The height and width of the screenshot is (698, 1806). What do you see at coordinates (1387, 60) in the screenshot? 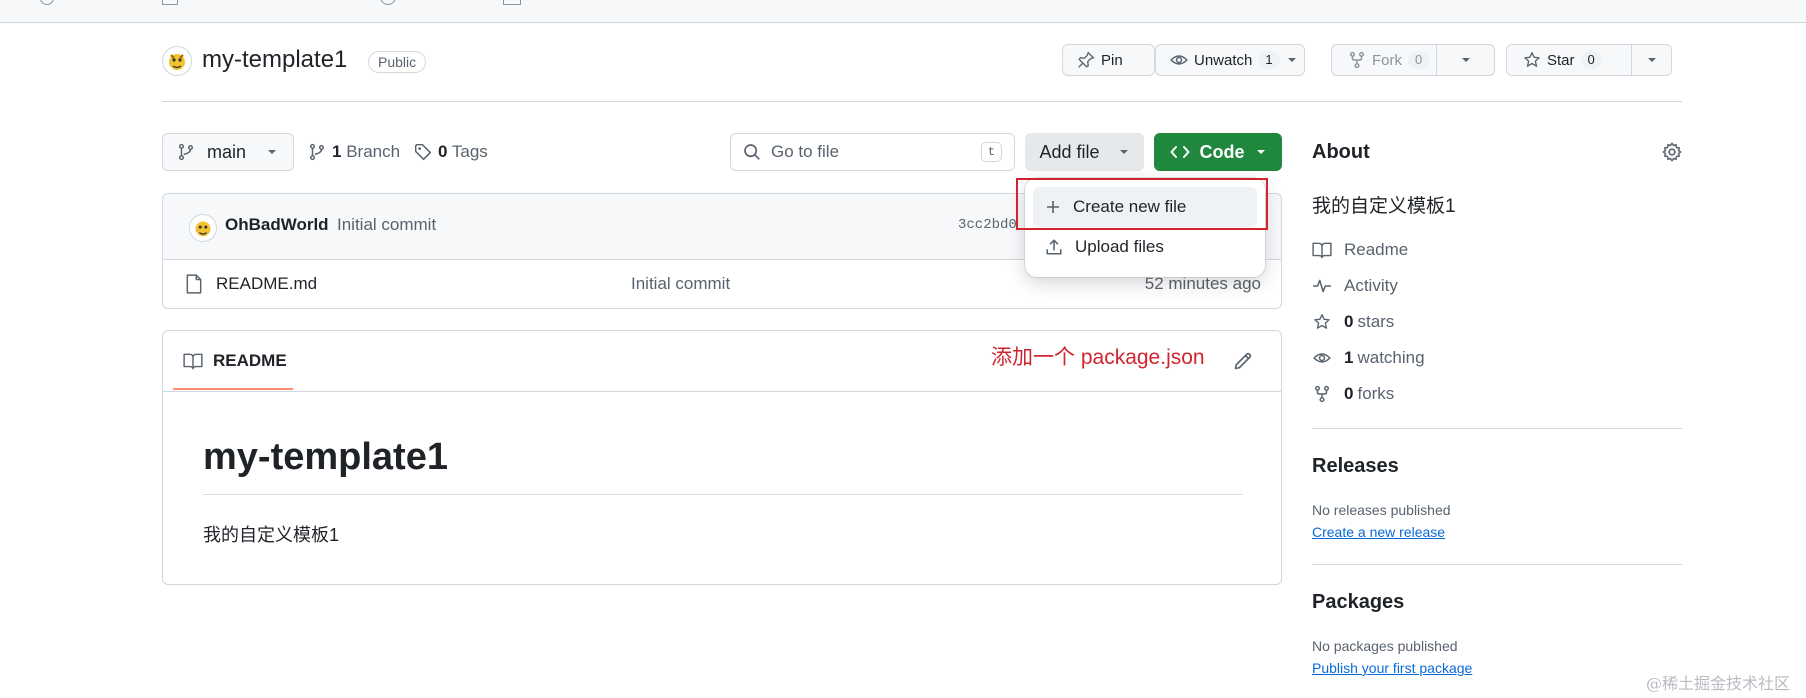
I see `fork-label: Fork` at bounding box center [1387, 60].